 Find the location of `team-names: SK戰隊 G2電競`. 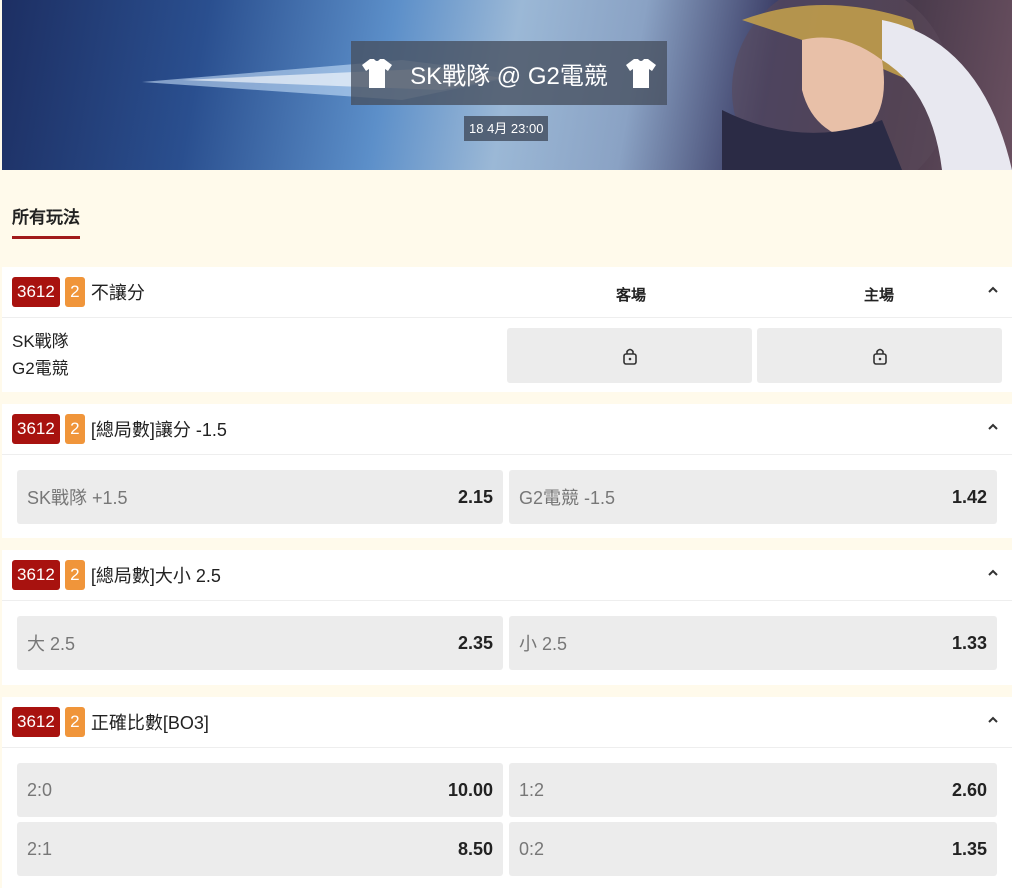

team-names: SK戰隊 G2電競 is located at coordinates (40, 355).